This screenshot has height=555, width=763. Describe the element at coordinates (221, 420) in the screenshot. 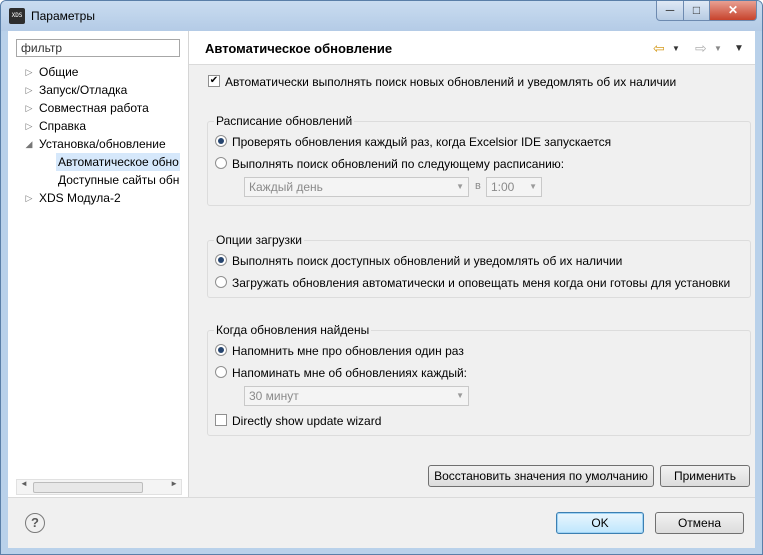

I see `checkbox-unchecked-icon` at that location.